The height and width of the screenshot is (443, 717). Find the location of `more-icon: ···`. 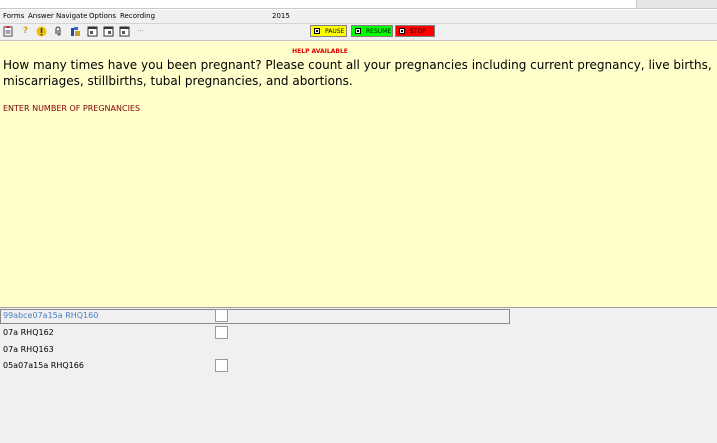

more-icon: ··· is located at coordinates (140, 31).